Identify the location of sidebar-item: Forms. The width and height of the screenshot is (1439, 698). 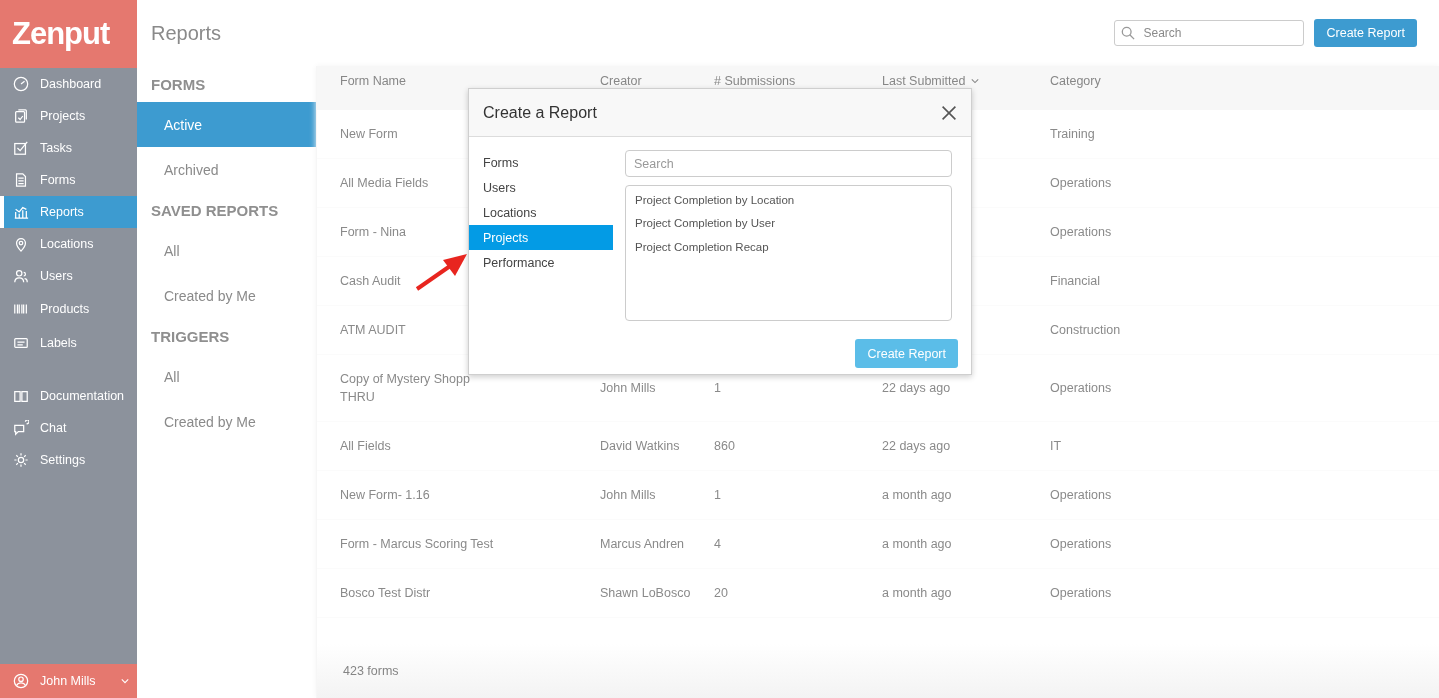
(68, 180).